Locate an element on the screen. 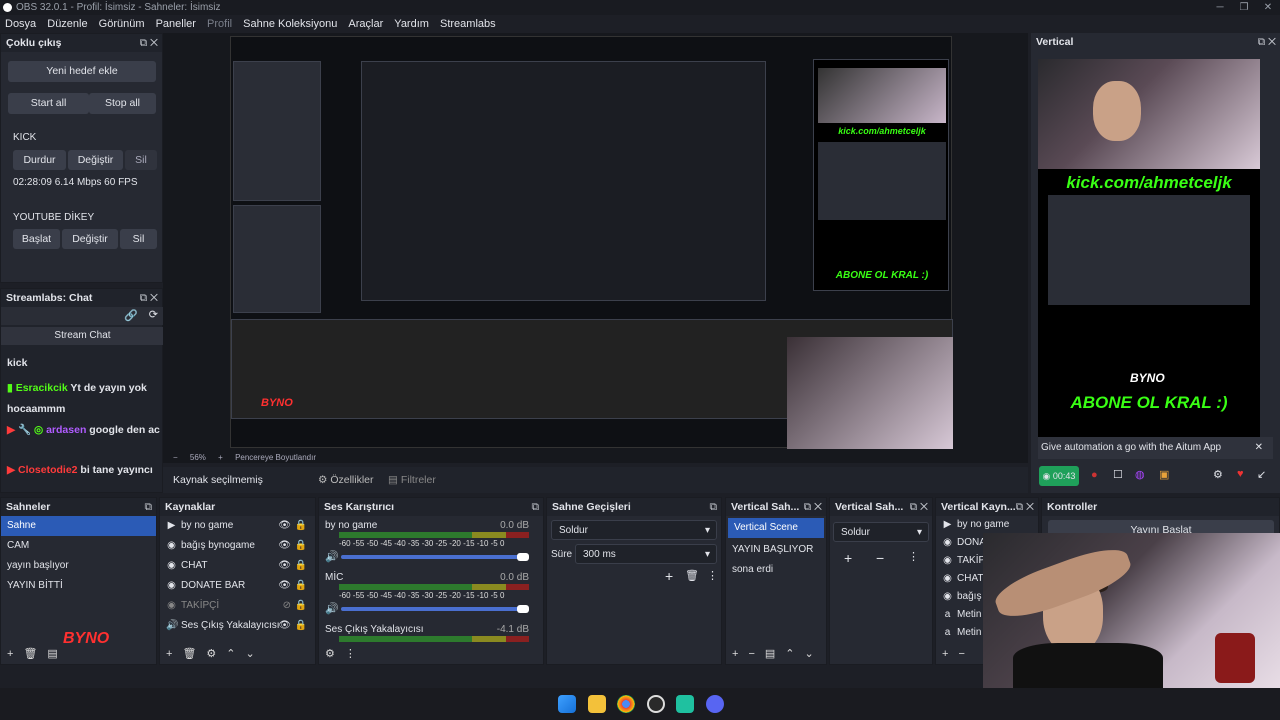 The height and width of the screenshot is (720, 1280). menu-scene-collection: Sahne Koleksiyonu is located at coordinates (290, 24).